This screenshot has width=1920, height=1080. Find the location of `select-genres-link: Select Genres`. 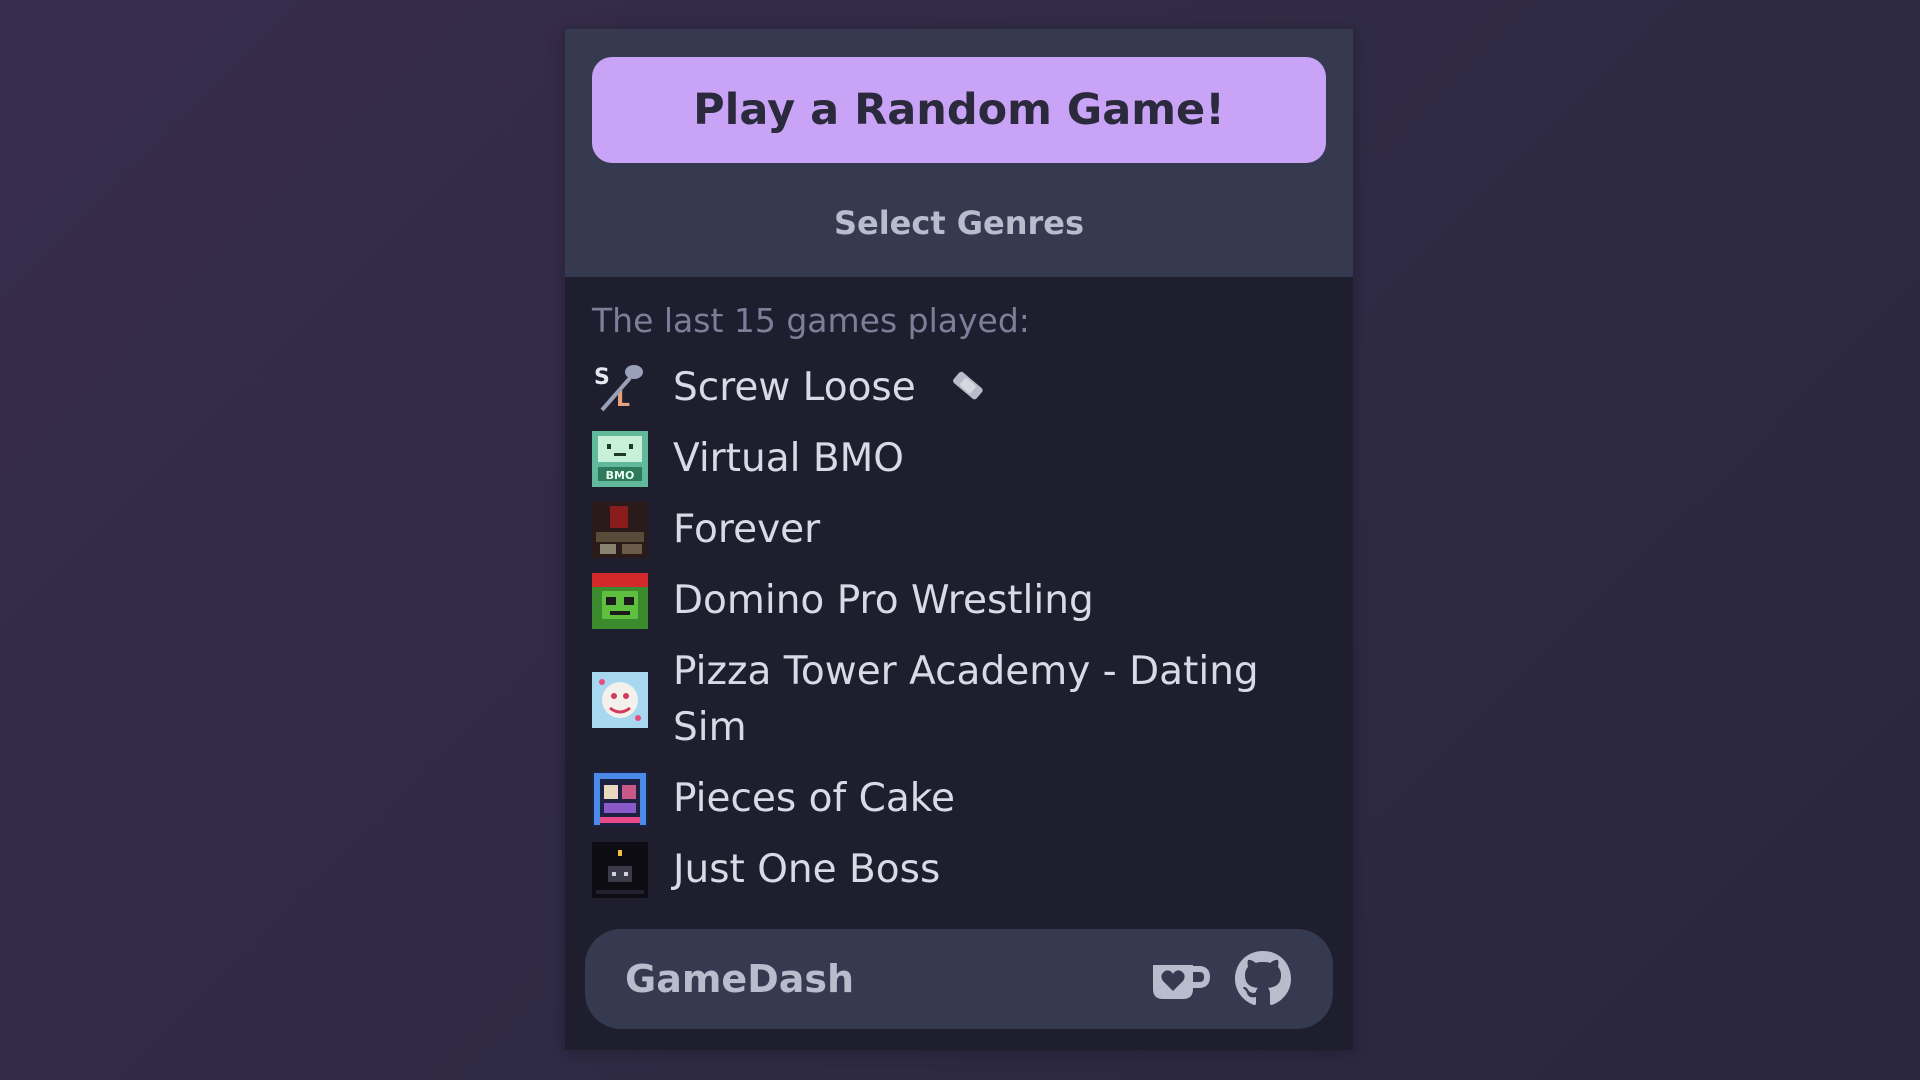

select-genres-link: Select Genres is located at coordinates (959, 223).